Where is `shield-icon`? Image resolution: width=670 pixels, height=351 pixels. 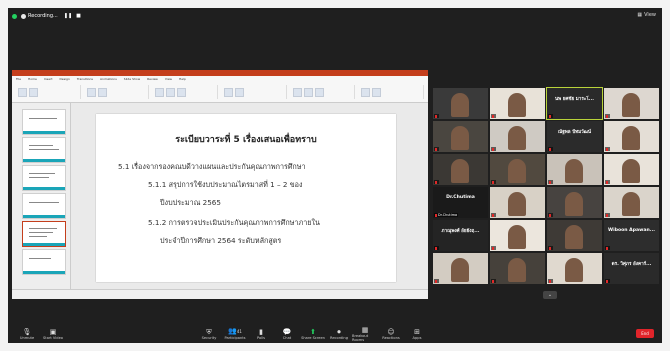
shield-icon is located at coordinates (14, 16).